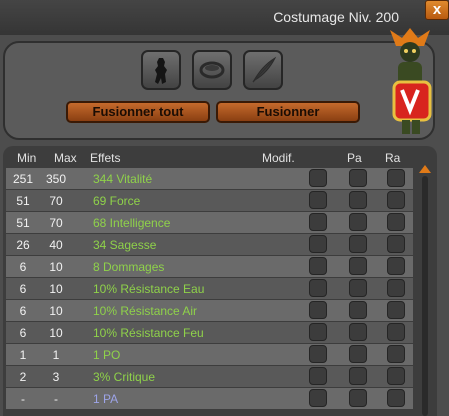  What do you see at coordinates (425, 169) in the screenshot?
I see `scroll-up-icon` at bounding box center [425, 169].